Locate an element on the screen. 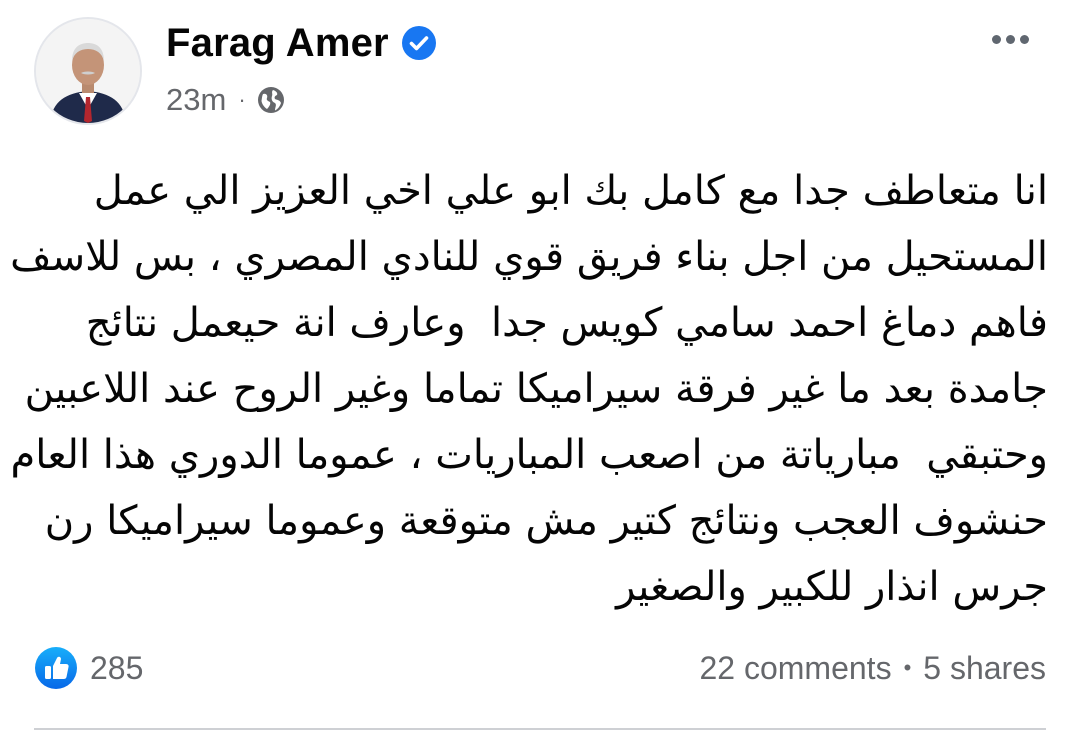  reactions-count: 285 is located at coordinates (117, 667).